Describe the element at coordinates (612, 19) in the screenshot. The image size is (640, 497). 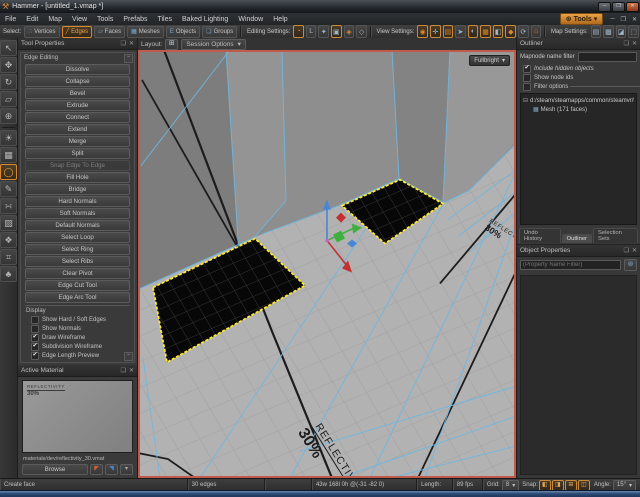
I see `mdi-minimize-button: ─` at that location.